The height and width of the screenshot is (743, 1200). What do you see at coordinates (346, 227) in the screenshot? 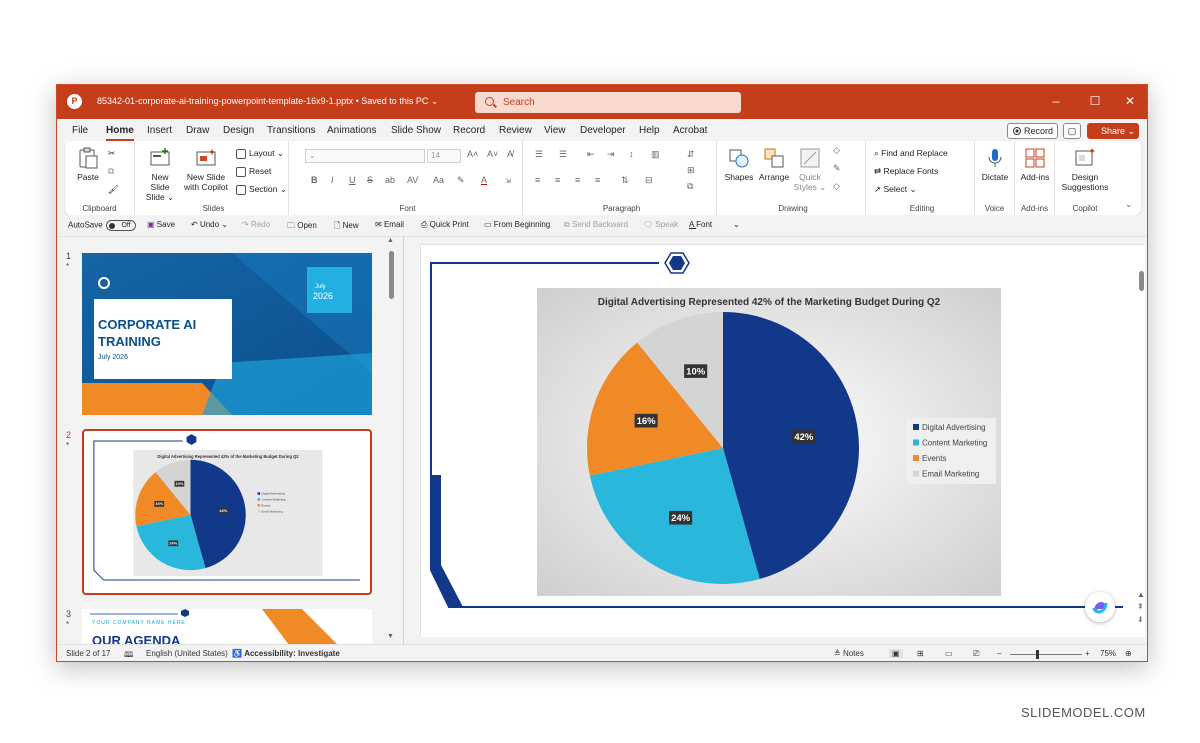
I see `new-button: 🗋 New` at bounding box center [346, 227].